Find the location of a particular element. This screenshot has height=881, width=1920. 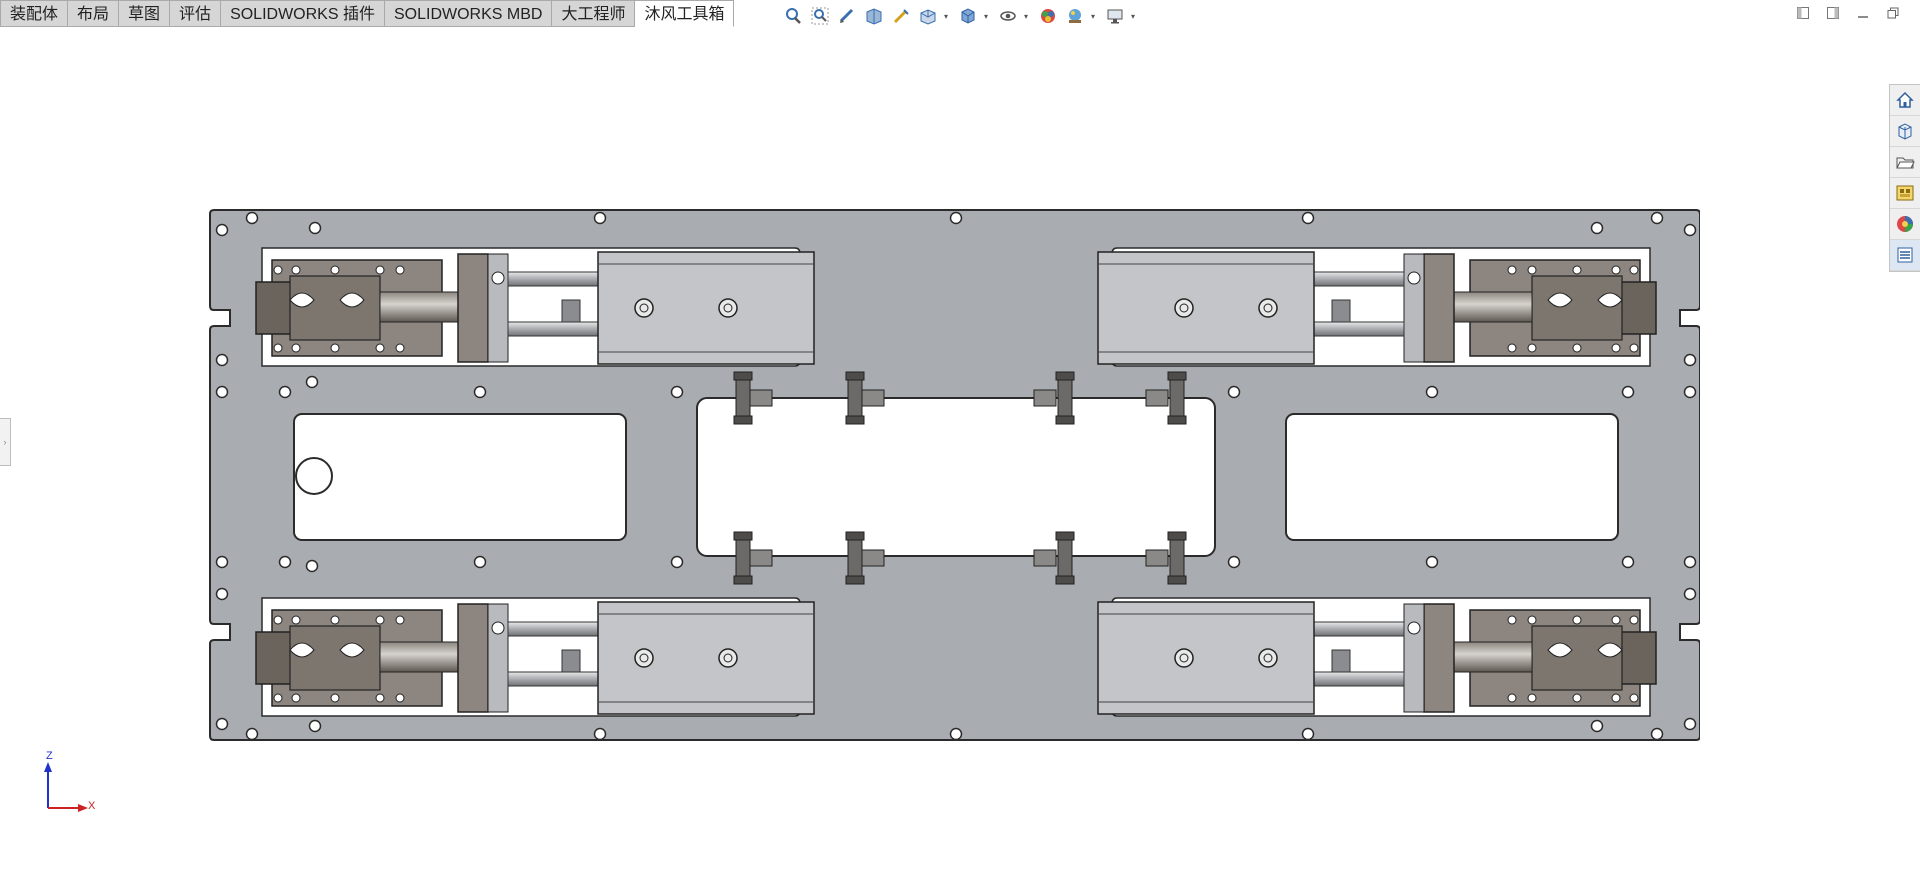

file-explorer-icon is located at coordinates (1905, 162).